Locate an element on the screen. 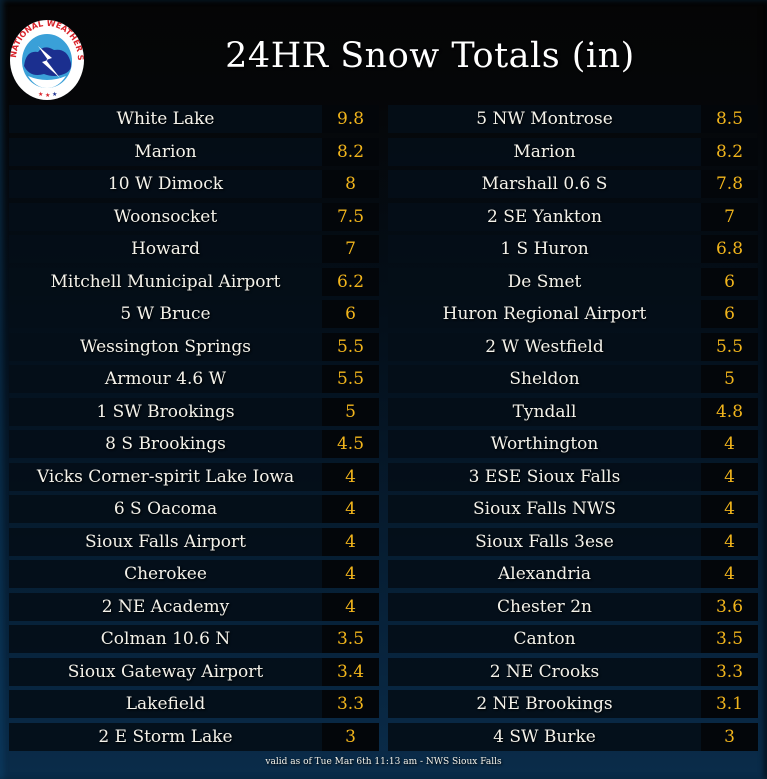 The image size is (767, 779). table-row: Sioux Gateway Airport 3.4 is located at coordinates (194, 671).